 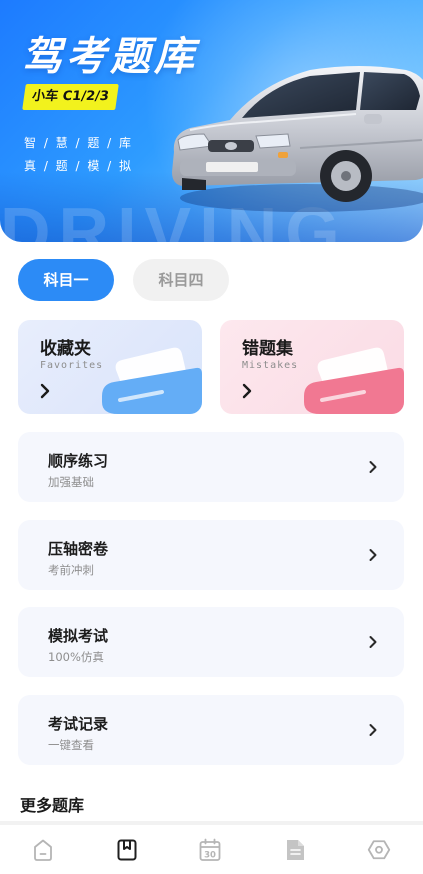 I want to click on document-icon, so click(x=295, y=850).